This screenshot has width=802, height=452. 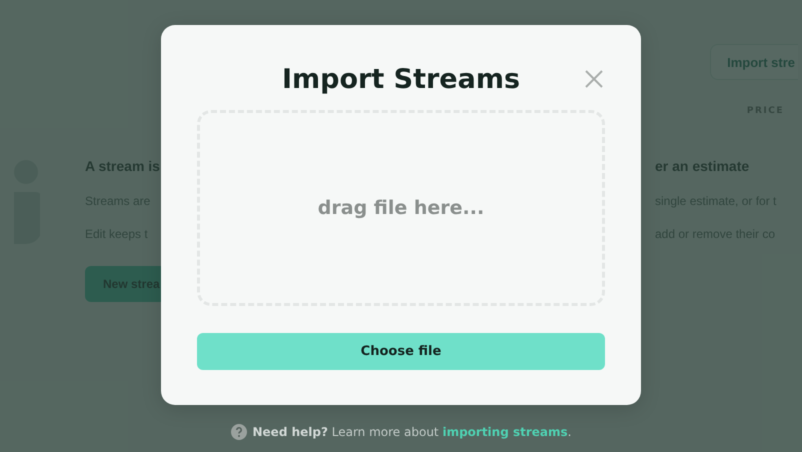 What do you see at coordinates (594, 79) in the screenshot?
I see `close-icon` at bounding box center [594, 79].